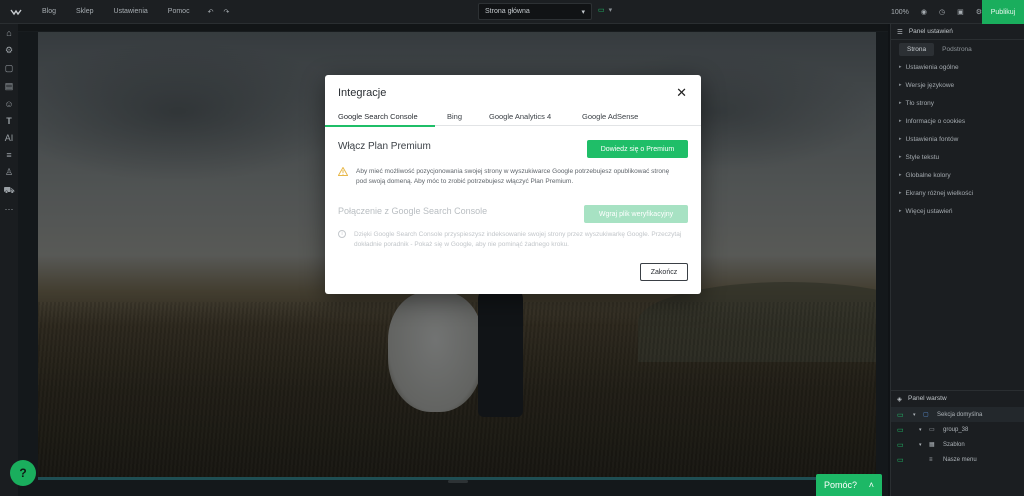 The width and height of the screenshot is (1024, 496). Describe the element at coordinates (960, 12) in the screenshot. I see `save-icon: ▣` at that location.